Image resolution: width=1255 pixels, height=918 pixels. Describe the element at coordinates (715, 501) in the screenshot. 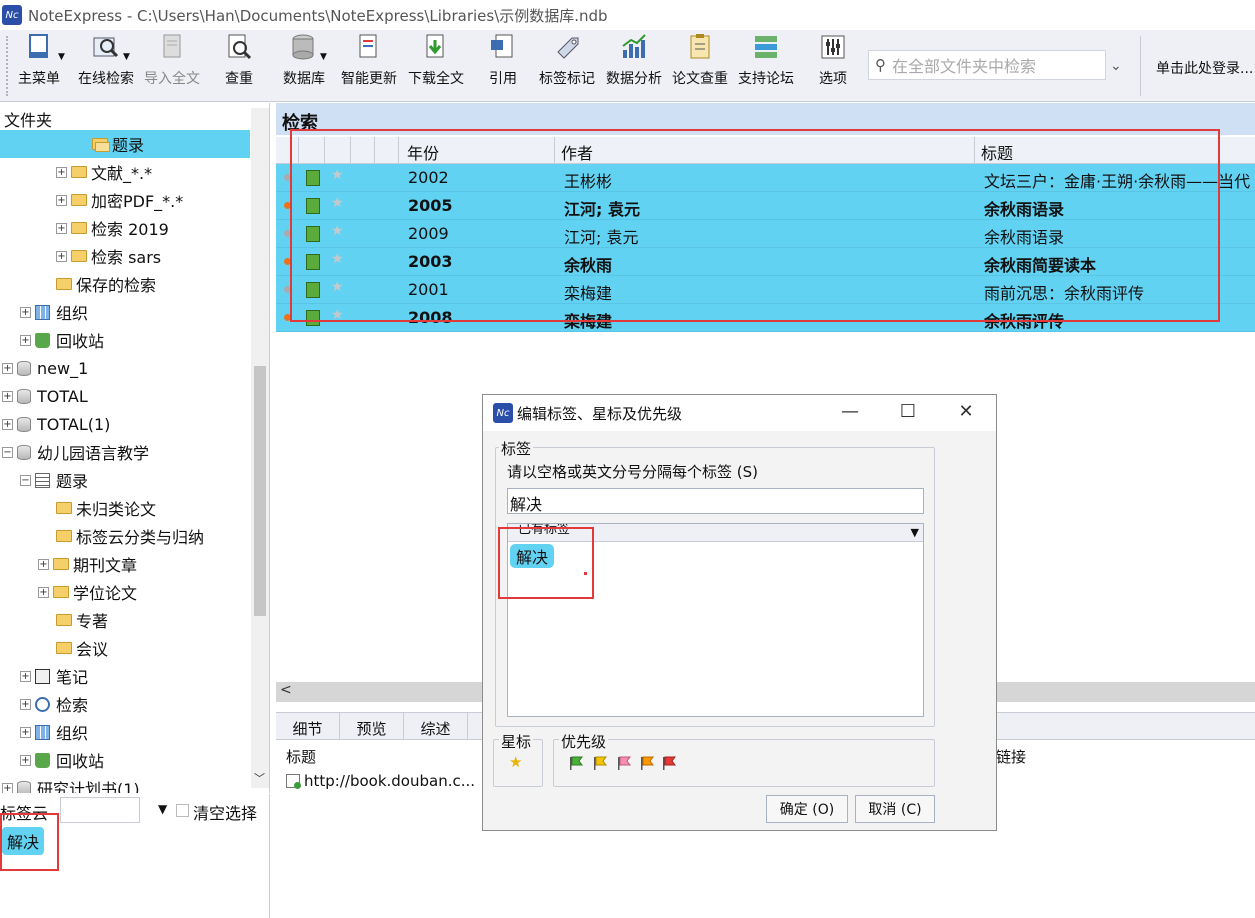

I see `tag-input: 解决` at that location.